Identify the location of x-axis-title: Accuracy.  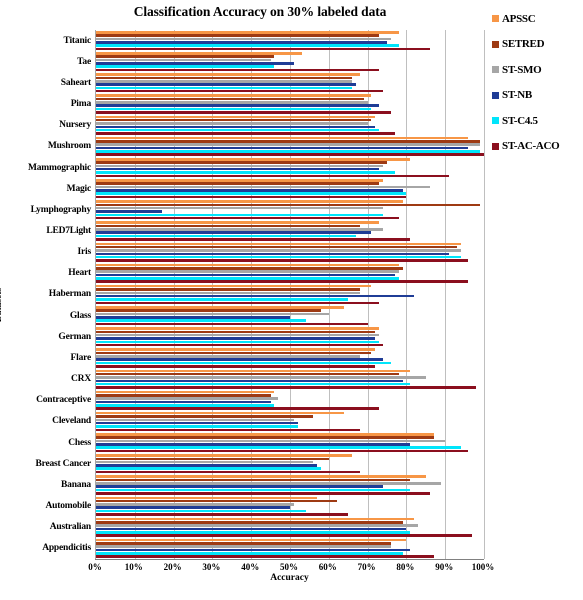
(289, 578).